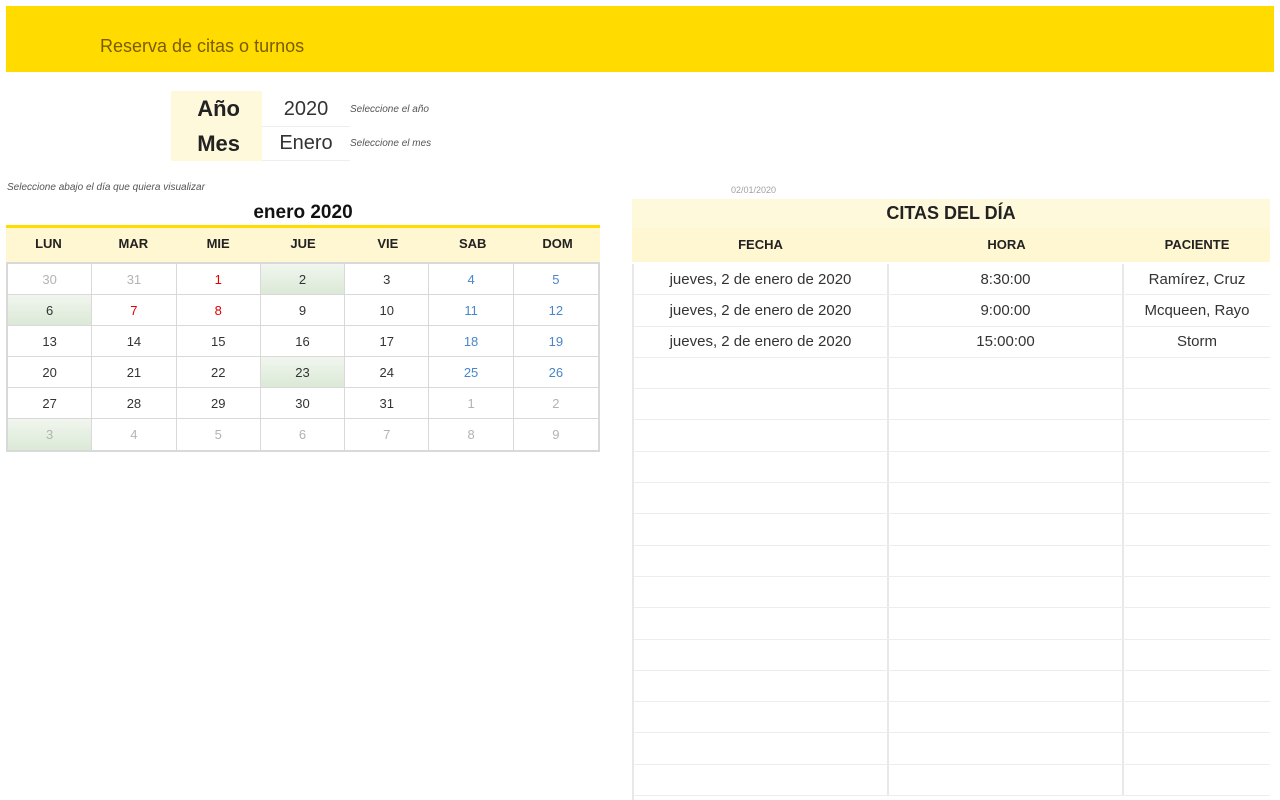 This screenshot has width=1280, height=800. I want to click on calendar-day: 21, so click(134, 372).